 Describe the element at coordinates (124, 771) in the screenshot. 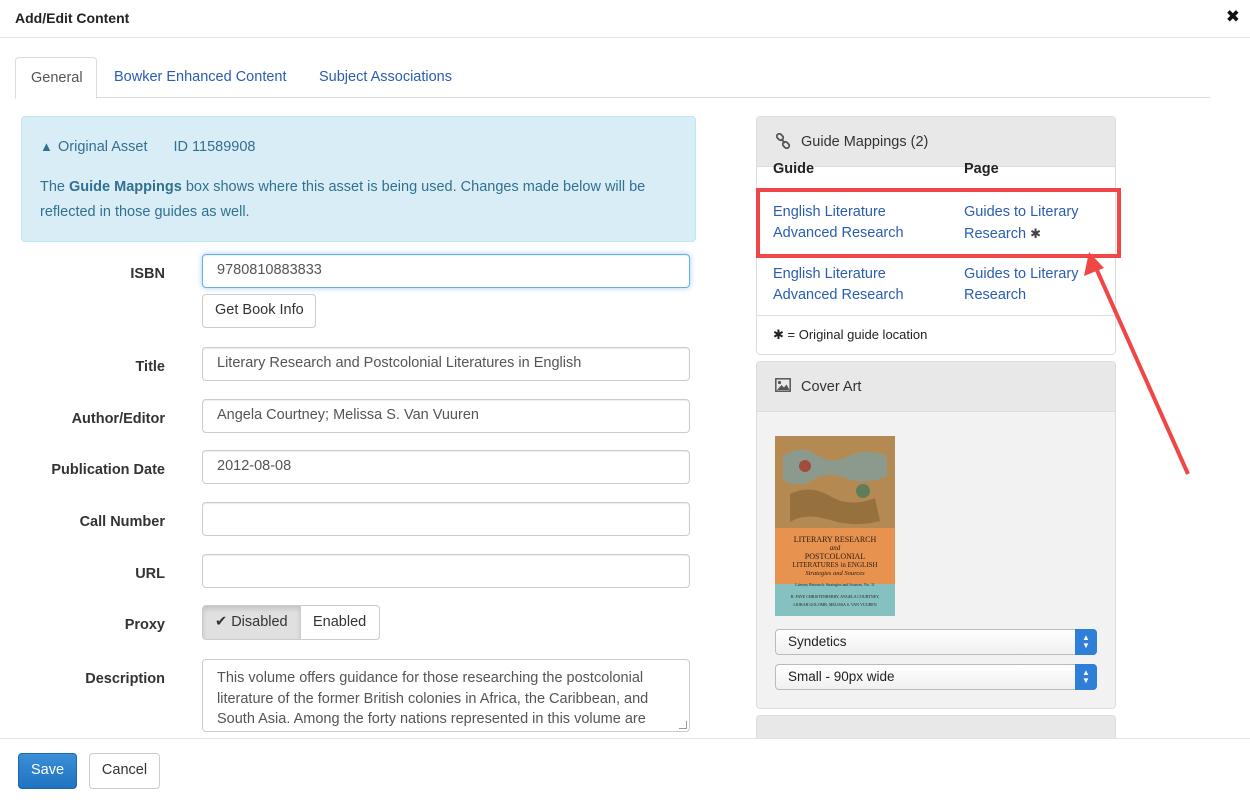

I see `cancel-button: Cancel` at that location.